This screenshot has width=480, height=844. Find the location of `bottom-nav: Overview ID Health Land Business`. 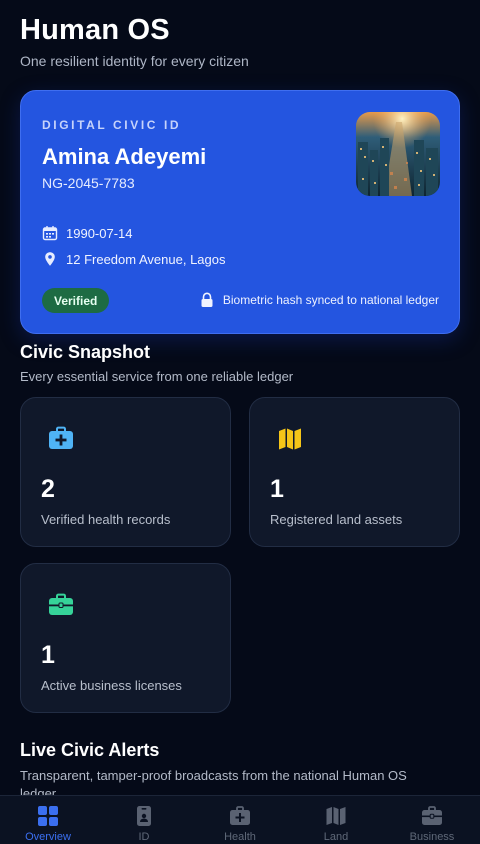

bottom-nav: Overview ID Health Land Business is located at coordinates (240, 819).